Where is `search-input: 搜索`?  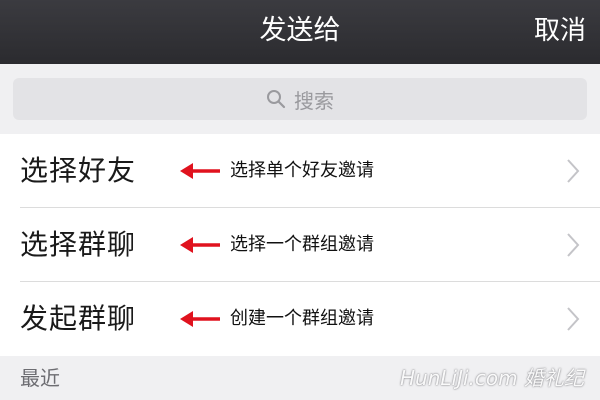 search-input: 搜索 is located at coordinates (300, 99).